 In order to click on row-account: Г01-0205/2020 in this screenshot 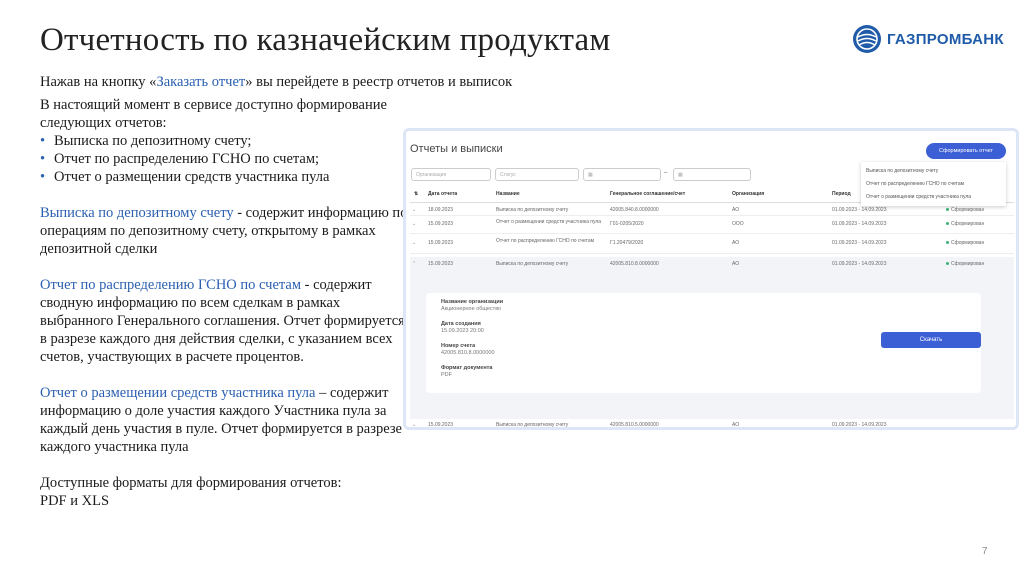, I will do `click(627, 224)`.